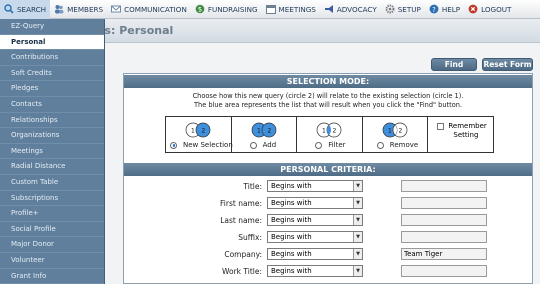 The height and width of the screenshot is (284, 540). I want to click on sidebar-item-contacts: Contacts, so click(52, 105).